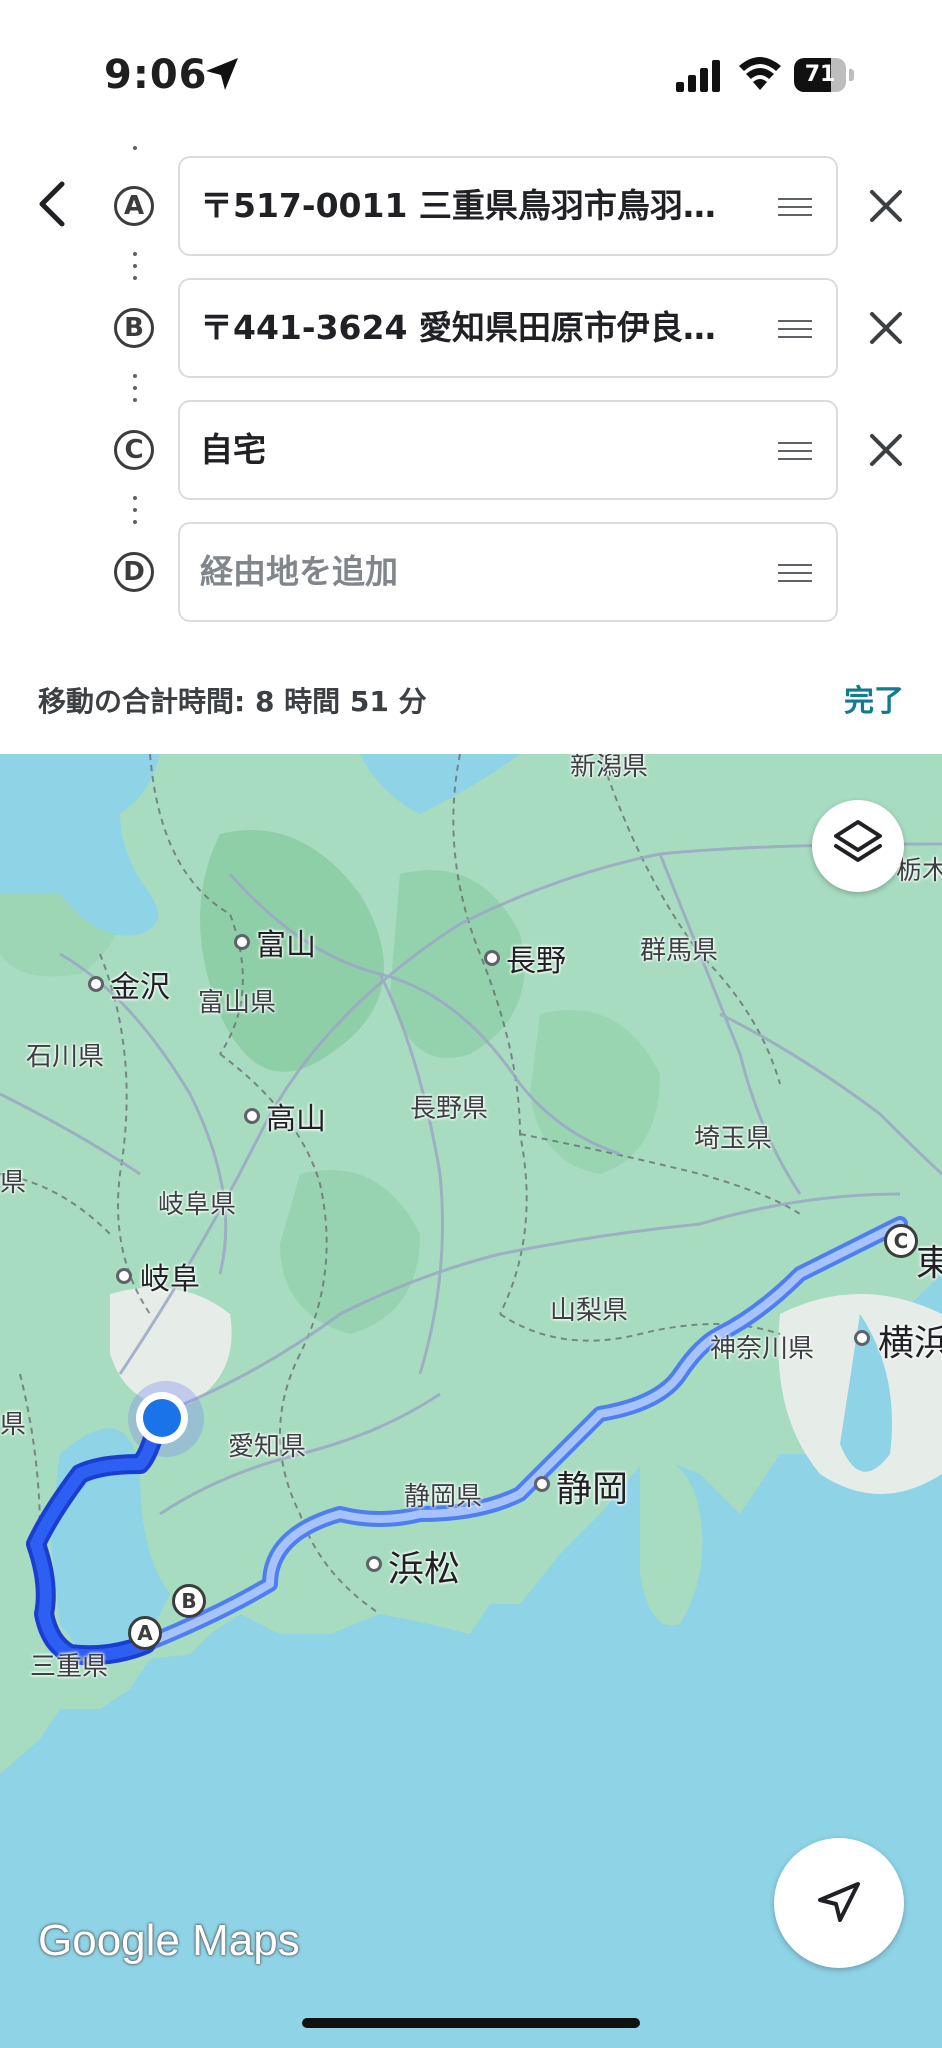 The height and width of the screenshot is (2048, 942). What do you see at coordinates (237, 1003) in the screenshot?
I see `map-label-toyama-pref: 富山県` at bounding box center [237, 1003].